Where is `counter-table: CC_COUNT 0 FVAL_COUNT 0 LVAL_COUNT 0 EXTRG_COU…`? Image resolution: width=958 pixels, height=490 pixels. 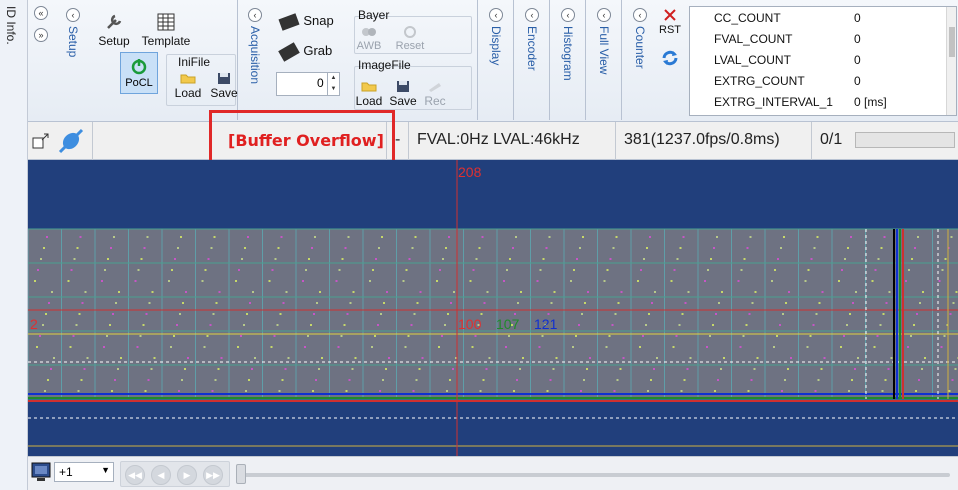
counter-table: CC_COUNT 0 FVAL_COUNT 0 LVAL_COUNT 0 EXTRG_COU… is located at coordinates (823, 61).